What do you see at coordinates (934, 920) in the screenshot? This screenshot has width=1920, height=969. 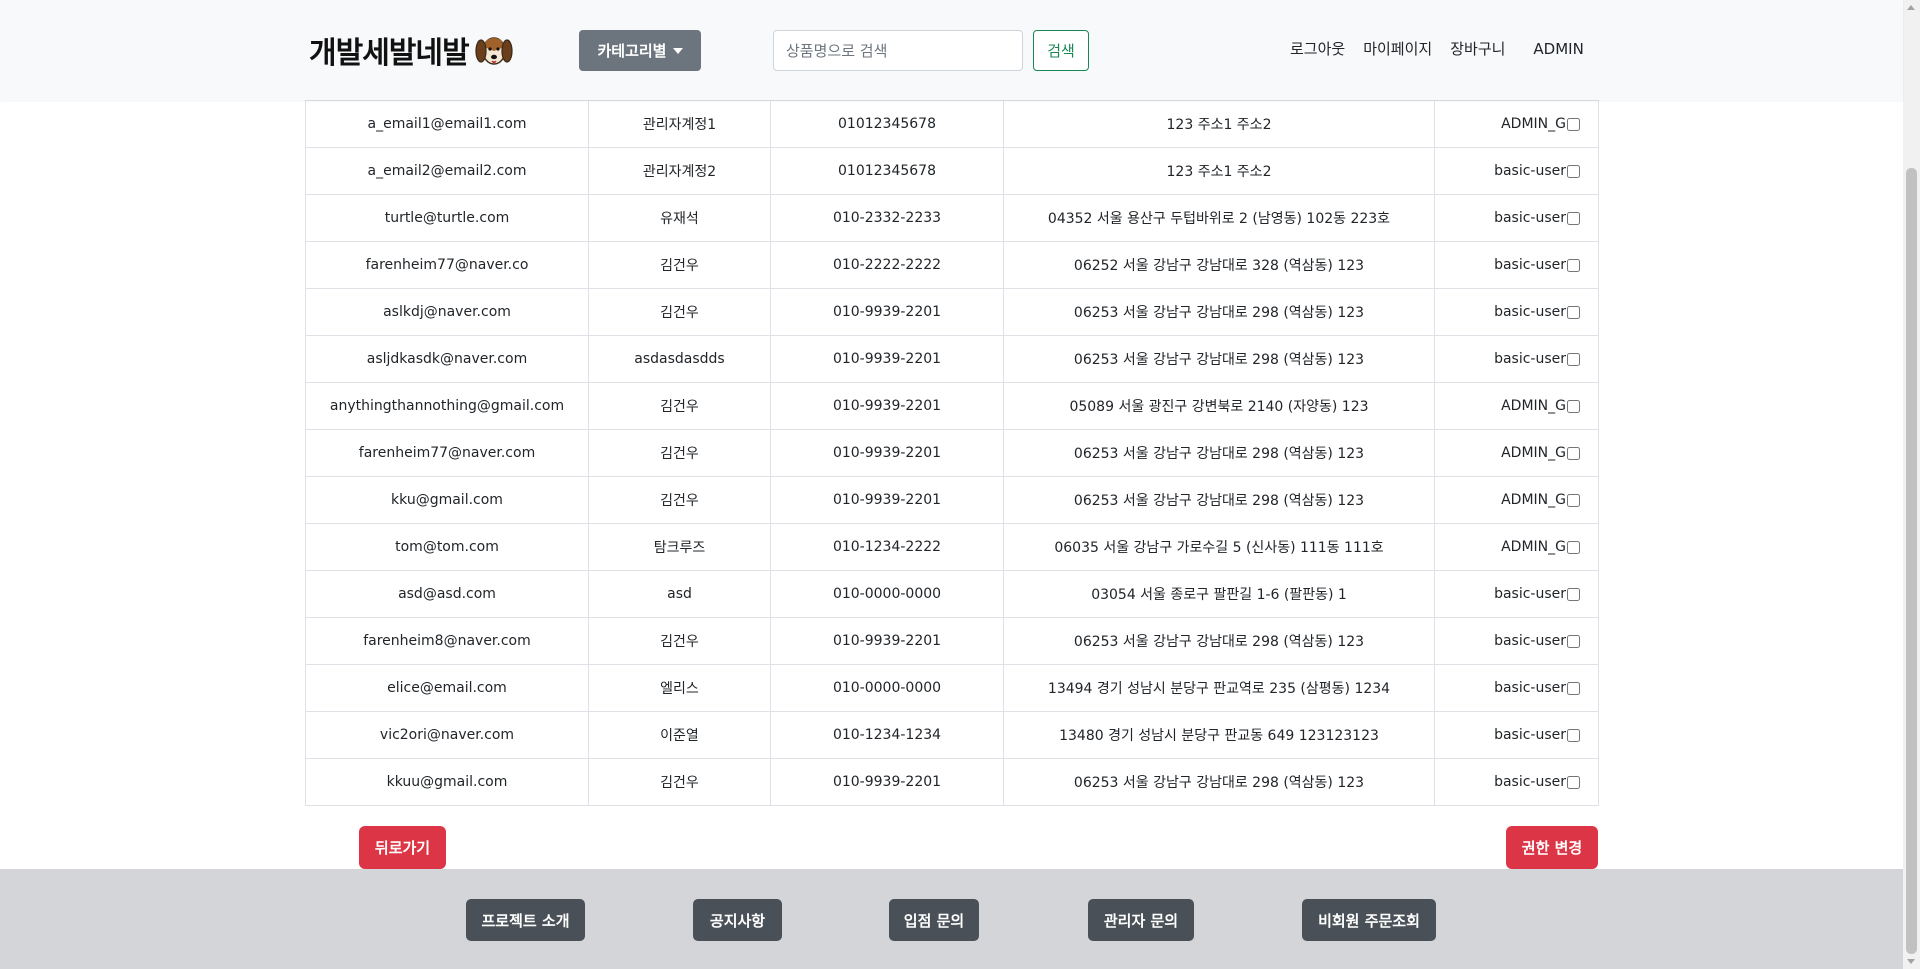 I see `footer-store-inquiry-button: 입점 문의` at bounding box center [934, 920].